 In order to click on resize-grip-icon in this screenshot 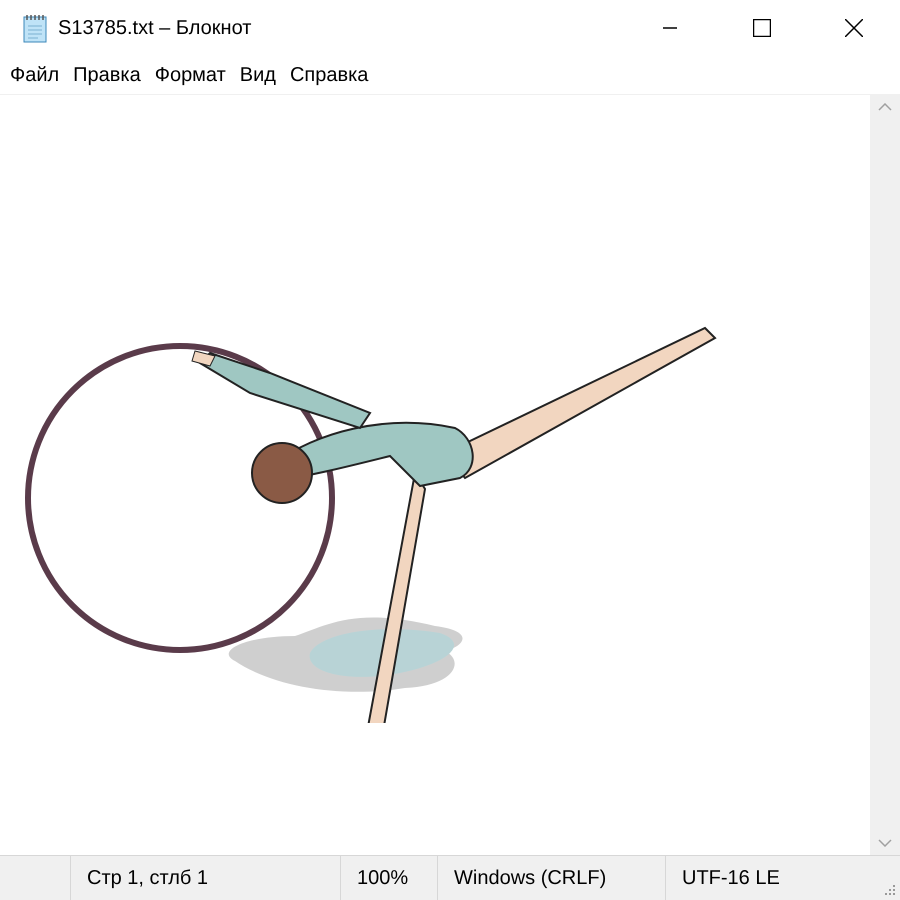, I will do `click(889, 889)`.